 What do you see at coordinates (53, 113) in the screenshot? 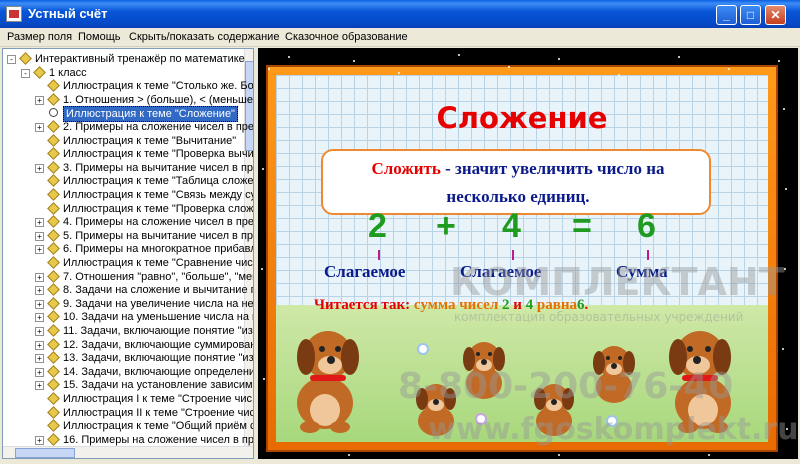
I see `open-item-icon` at bounding box center [53, 113].